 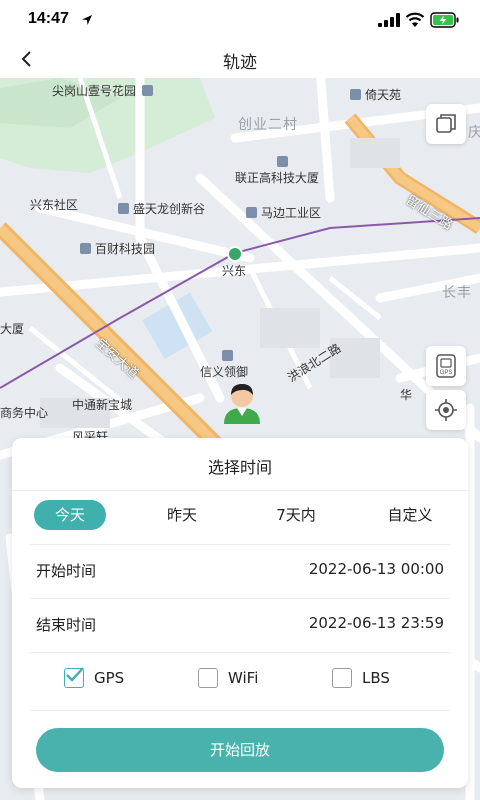 What do you see at coordinates (376, 678) in the screenshot?
I see `lbs-label: LBS` at bounding box center [376, 678].